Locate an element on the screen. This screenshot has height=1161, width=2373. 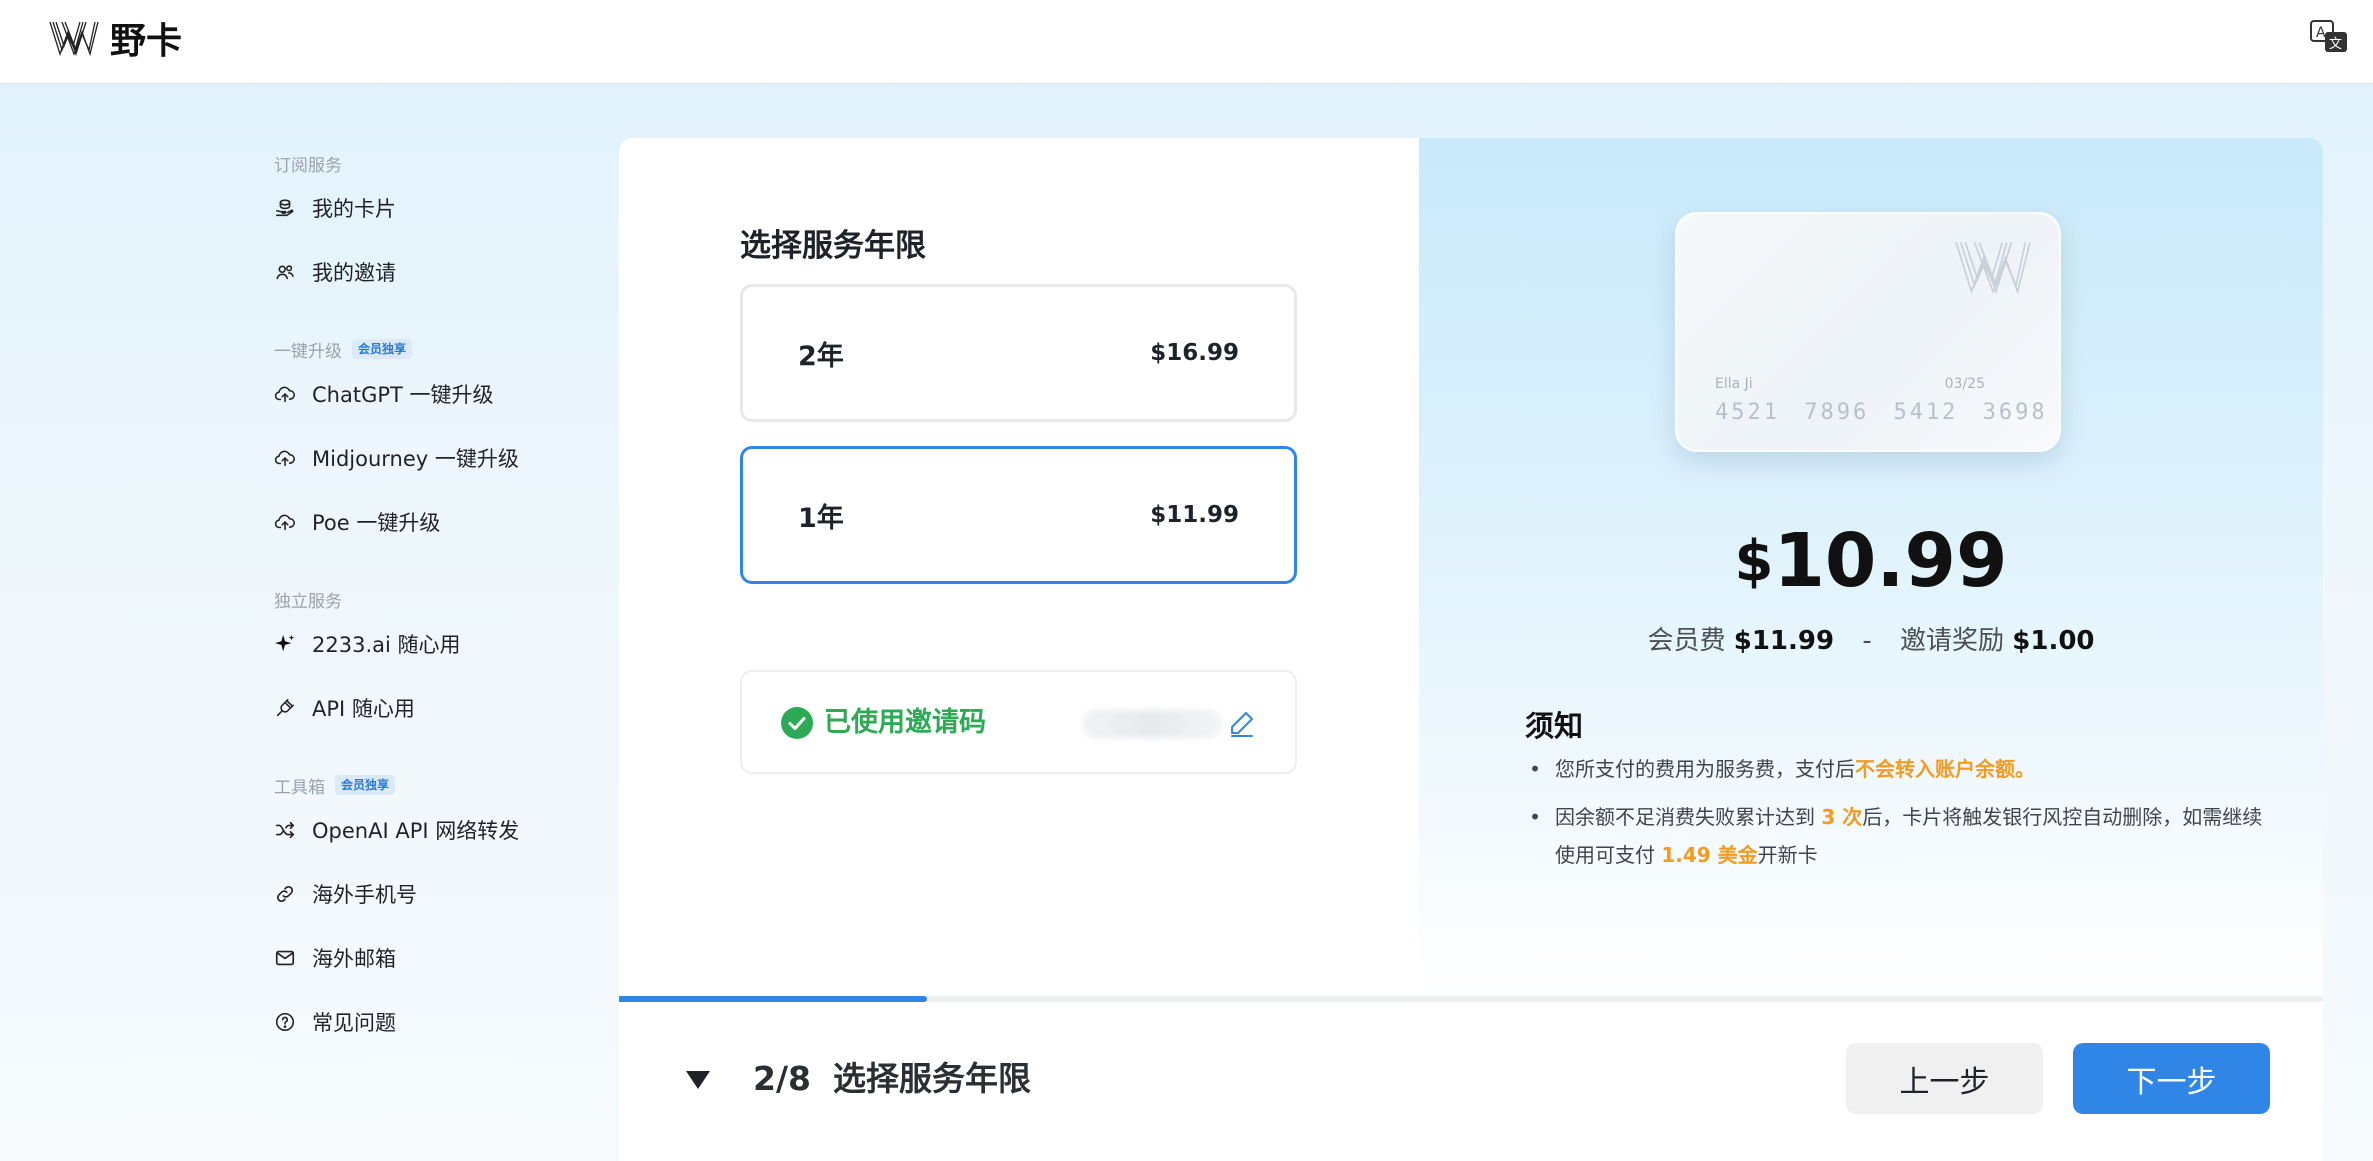
reward-label: 邀请奖励 is located at coordinates (1952, 641).